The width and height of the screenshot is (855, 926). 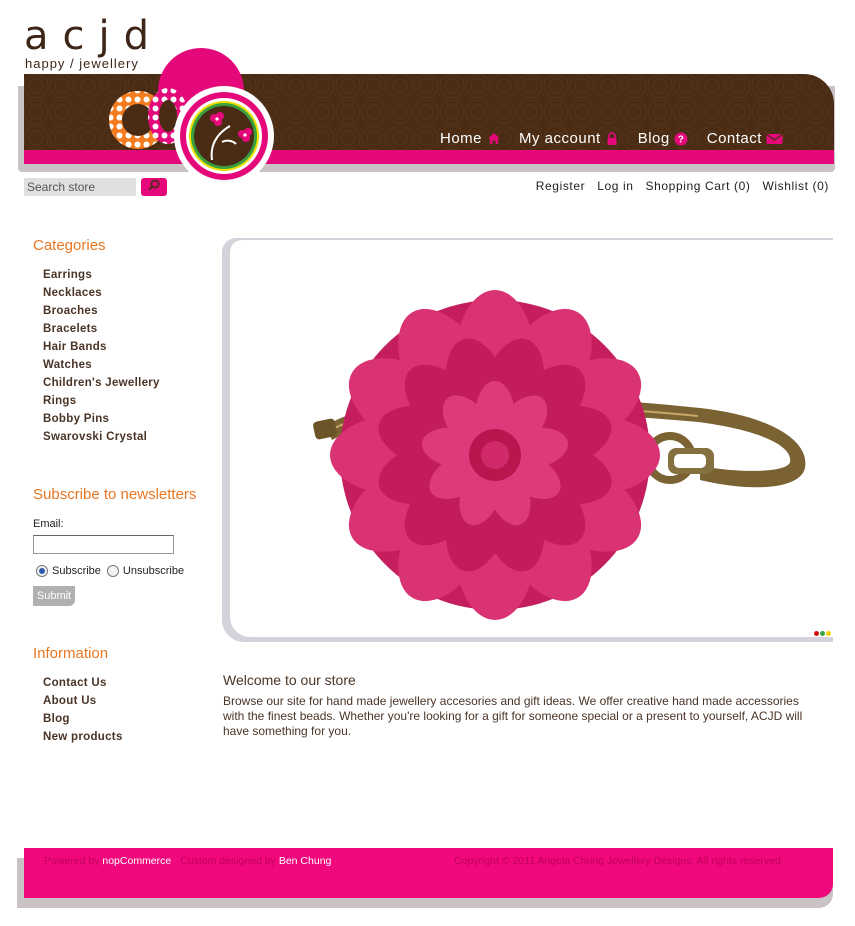 What do you see at coordinates (461, 138) in the screenshot?
I see `nav-home-label: Home` at bounding box center [461, 138].